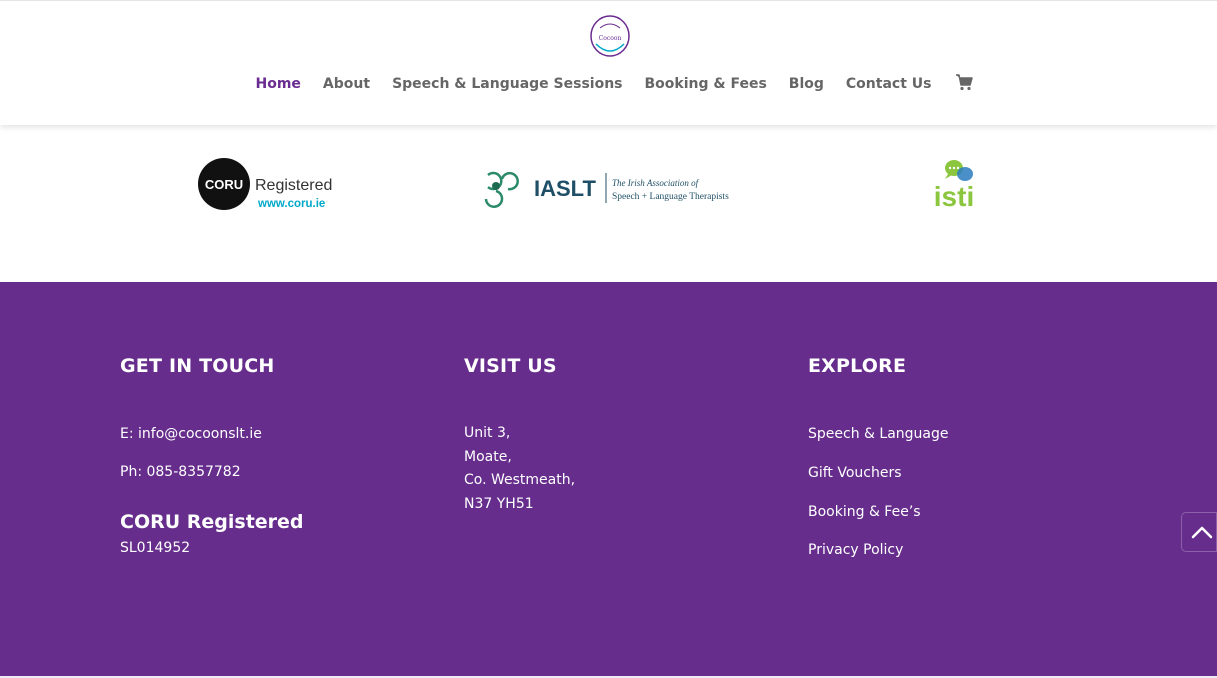  What do you see at coordinates (510, 366) in the screenshot?
I see `visit-us-heading: VISIT US` at bounding box center [510, 366].